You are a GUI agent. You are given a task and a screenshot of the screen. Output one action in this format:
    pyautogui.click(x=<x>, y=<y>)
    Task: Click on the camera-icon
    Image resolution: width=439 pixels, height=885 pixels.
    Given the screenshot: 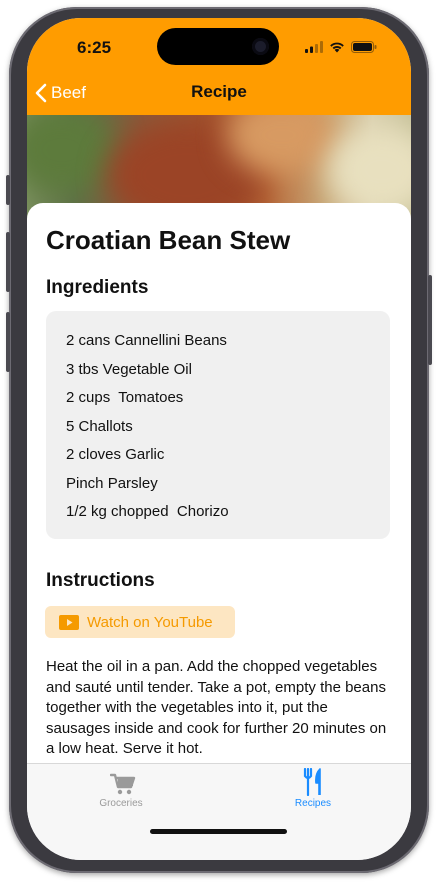 What is the action you would take?
    pyautogui.click(x=260, y=46)
    